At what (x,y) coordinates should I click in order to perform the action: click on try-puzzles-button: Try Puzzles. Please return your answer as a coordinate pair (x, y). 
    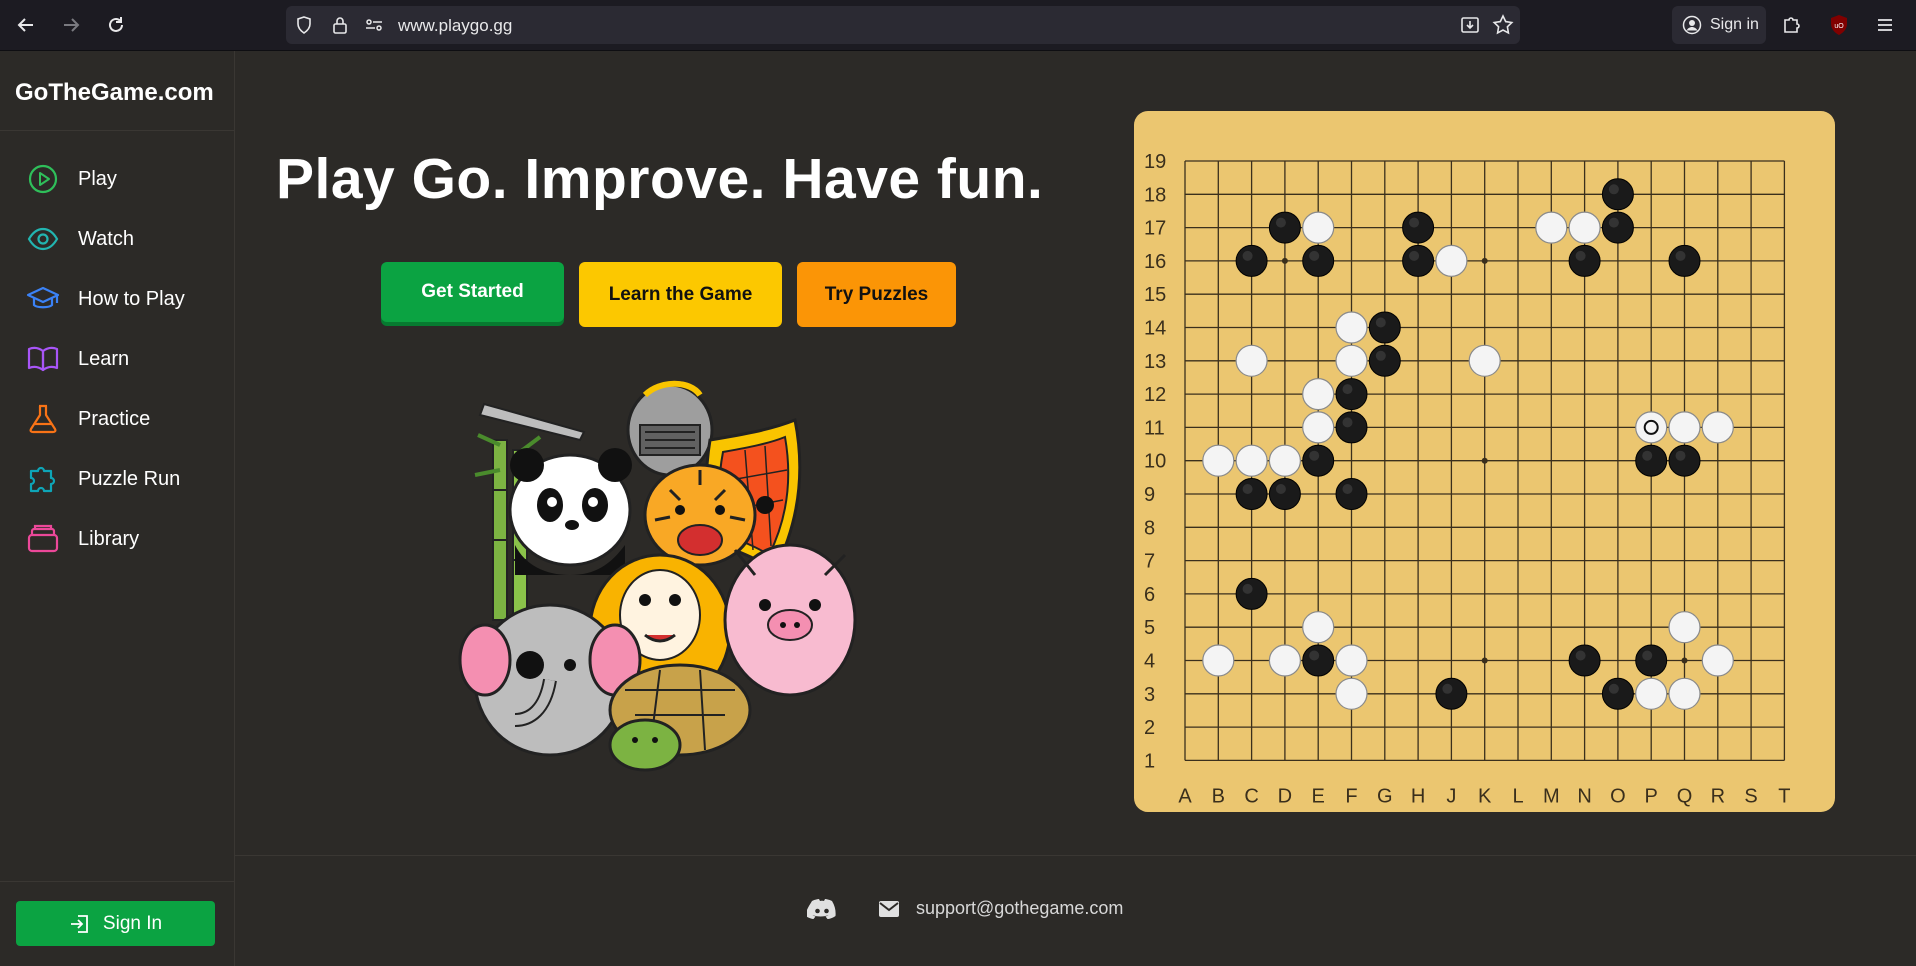
    Looking at the image, I should click on (876, 294).